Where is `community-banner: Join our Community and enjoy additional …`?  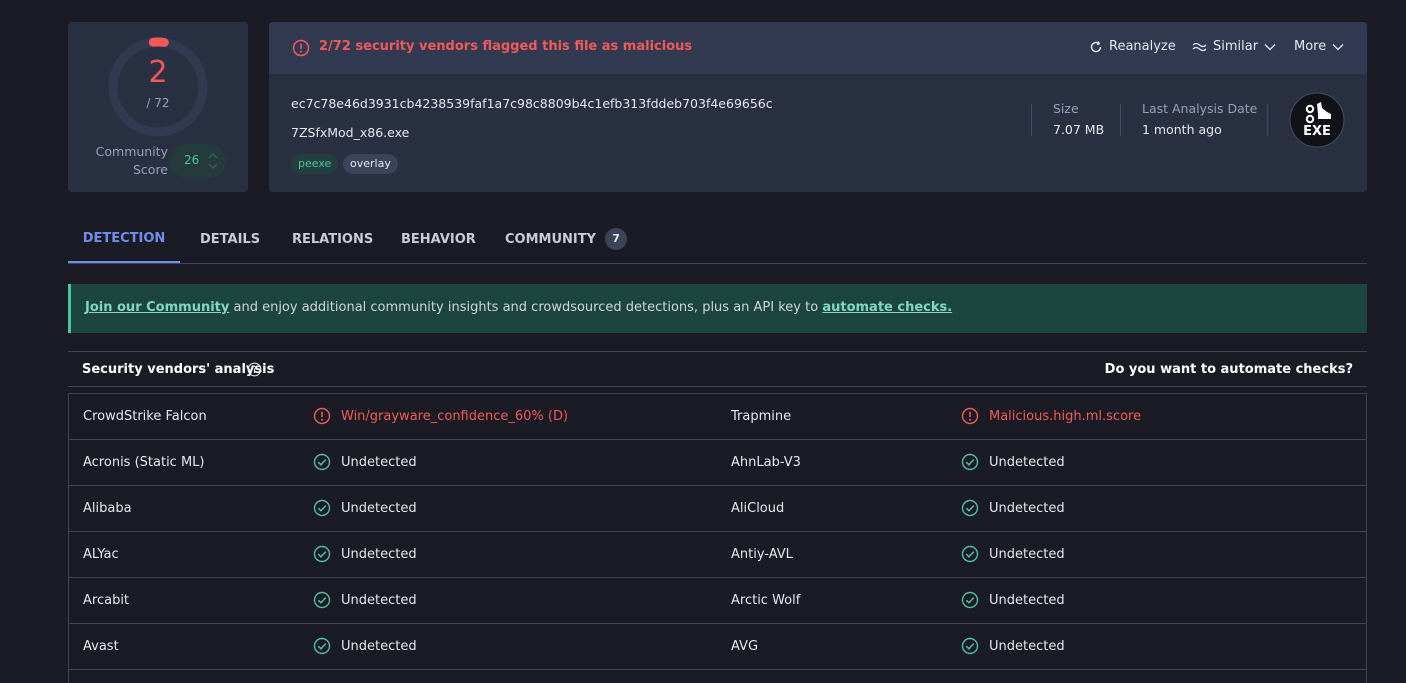
community-banner: Join our Community and enjoy additional … is located at coordinates (717, 308).